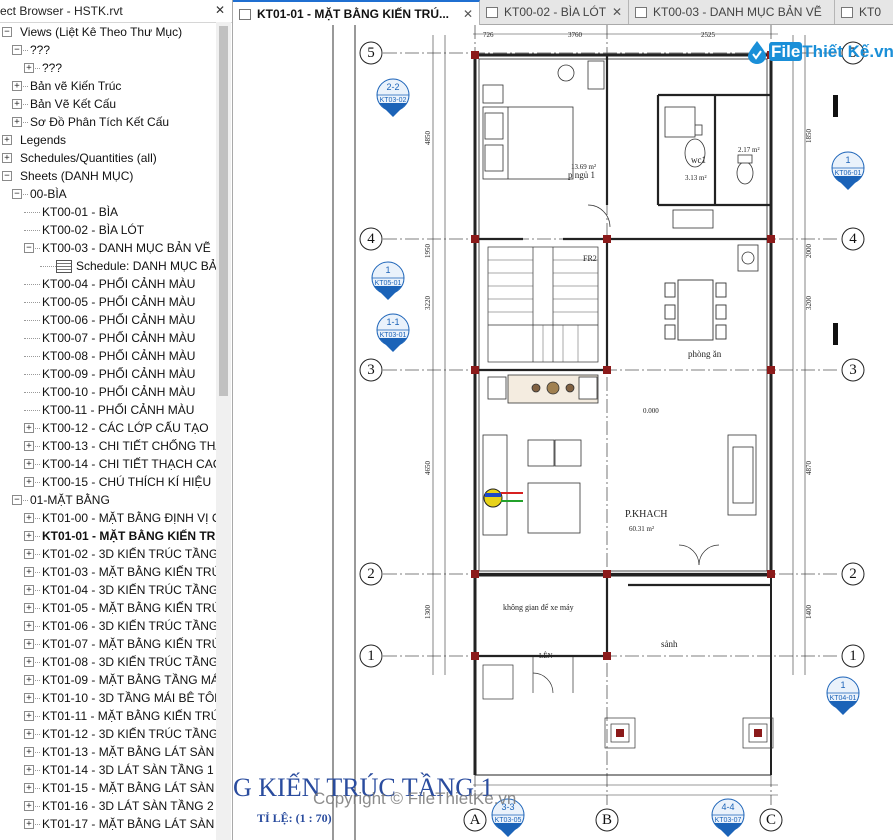 The width and height of the screenshot is (893, 840). What do you see at coordinates (32, 212) in the screenshot?
I see `tree-connector` at bounding box center [32, 212].